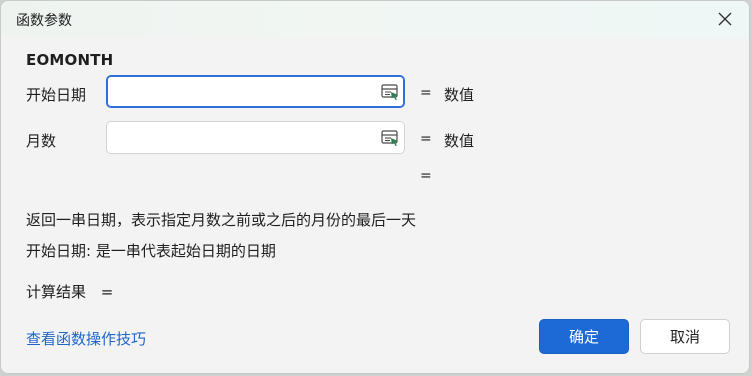 Image resolution: width=752 pixels, height=376 pixels. What do you see at coordinates (70, 60) in the screenshot?
I see `function-name: EOMONTH` at bounding box center [70, 60].